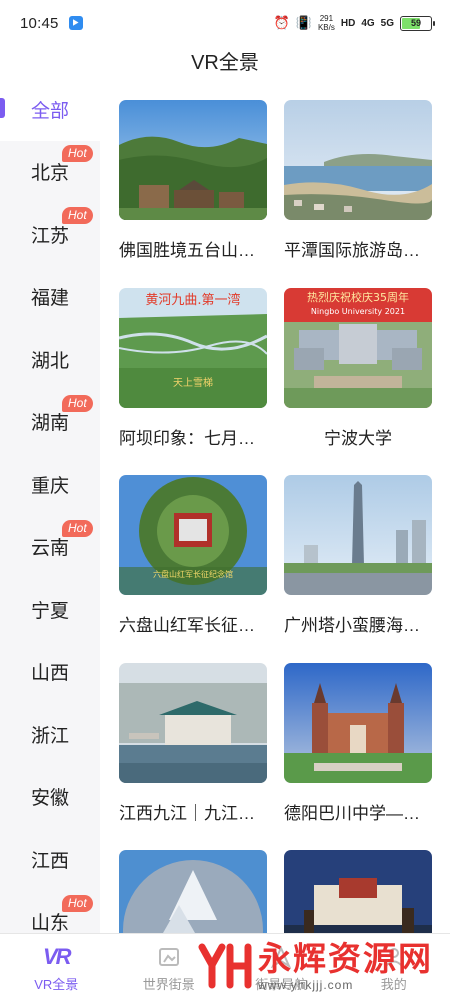 Image resolution: width=450 pixels, height=1003 pixels. I want to click on sidebar-item-label: 江西, so click(50, 861).